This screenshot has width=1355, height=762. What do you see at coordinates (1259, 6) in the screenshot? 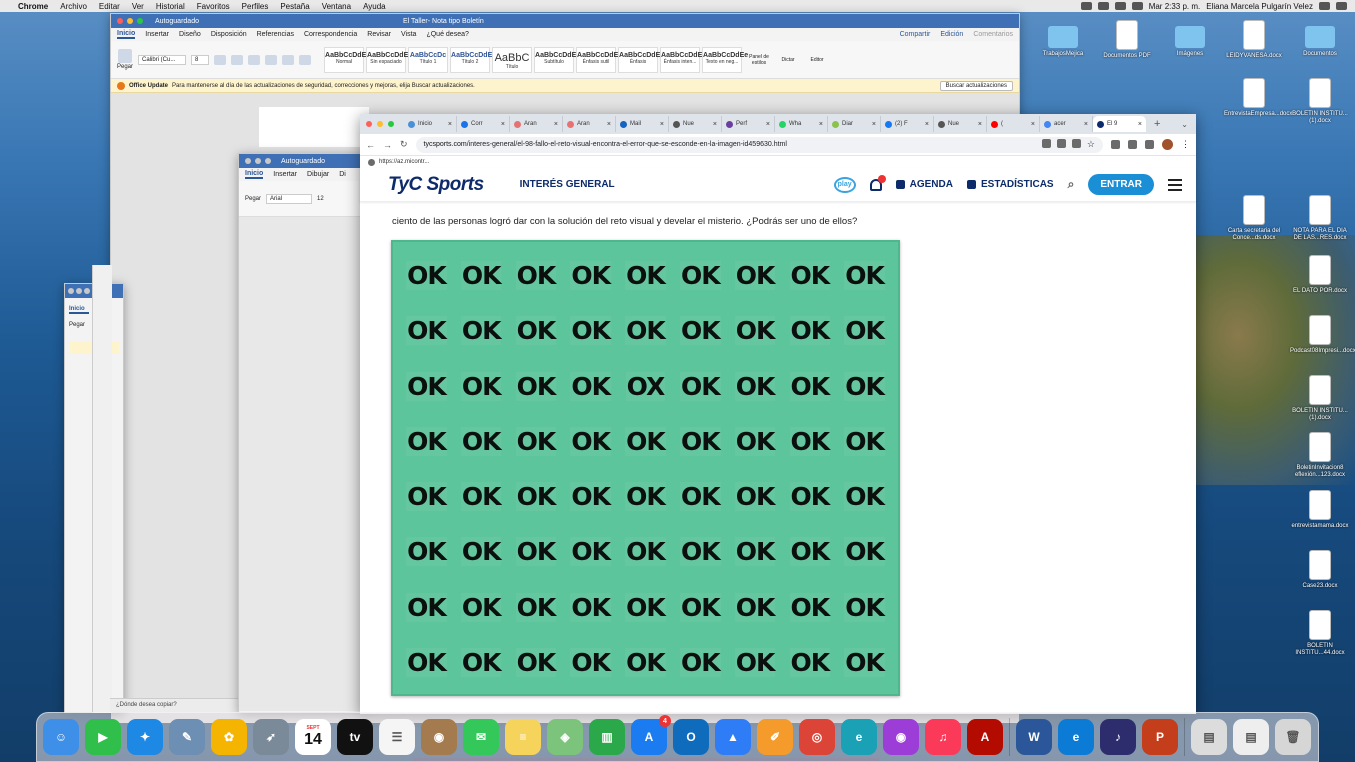
I see `user-name: Eliana Marcela Pulgarín Velez` at bounding box center [1259, 6].